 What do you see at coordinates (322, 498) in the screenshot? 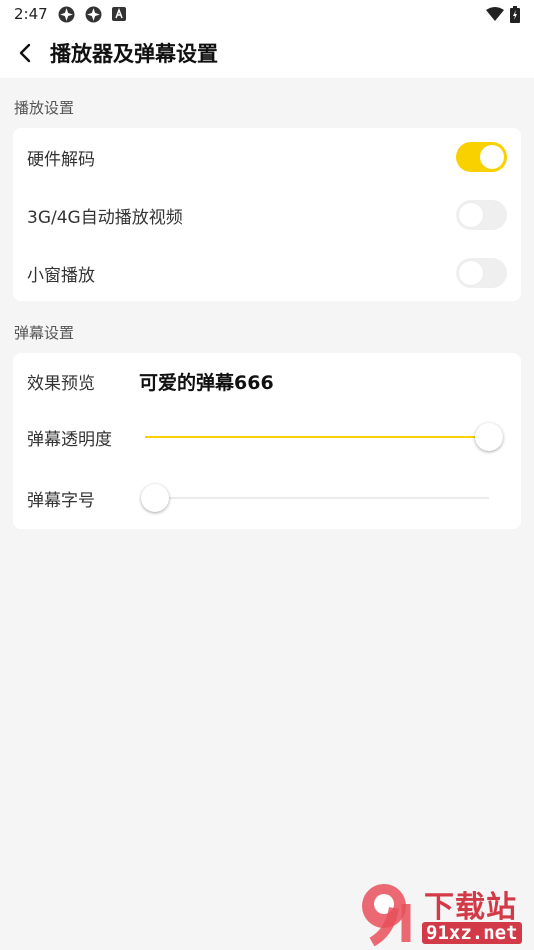
I see `slider-track` at bounding box center [322, 498].